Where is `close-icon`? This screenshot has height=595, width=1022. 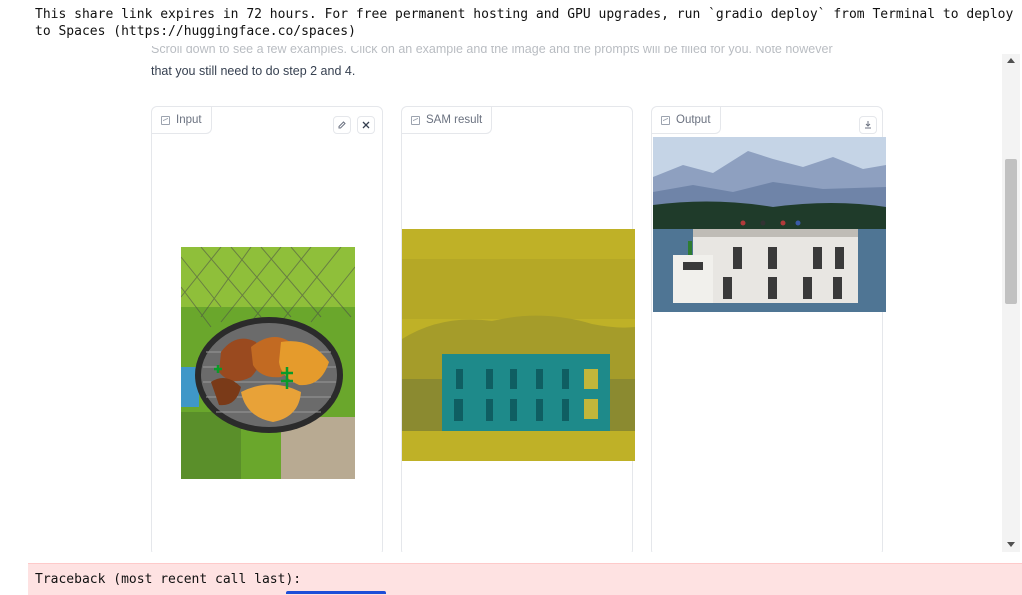
close-icon is located at coordinates (366, 125).